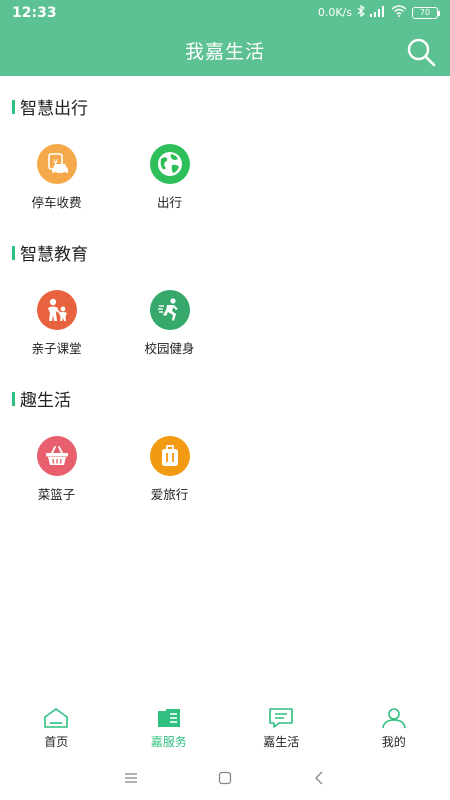  I want to click on wifi-icon, so click(399, 12).